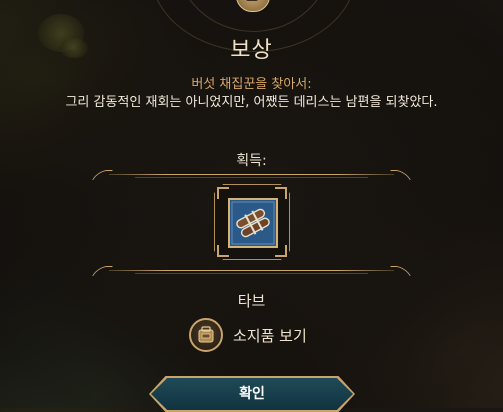 This screenshot has width=503, height=412. I want to click on top-divider, so click(251, 175).